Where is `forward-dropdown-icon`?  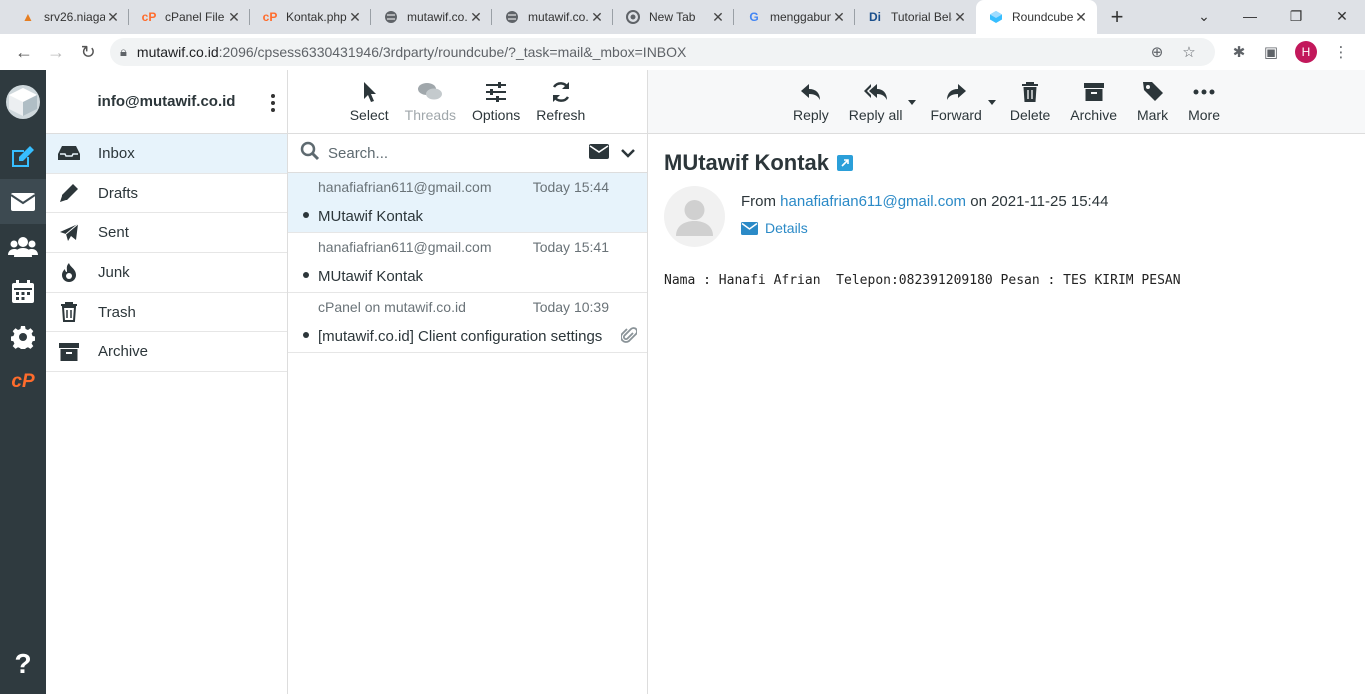
forward-dropdown-icon is located at coordinates (991, 102).